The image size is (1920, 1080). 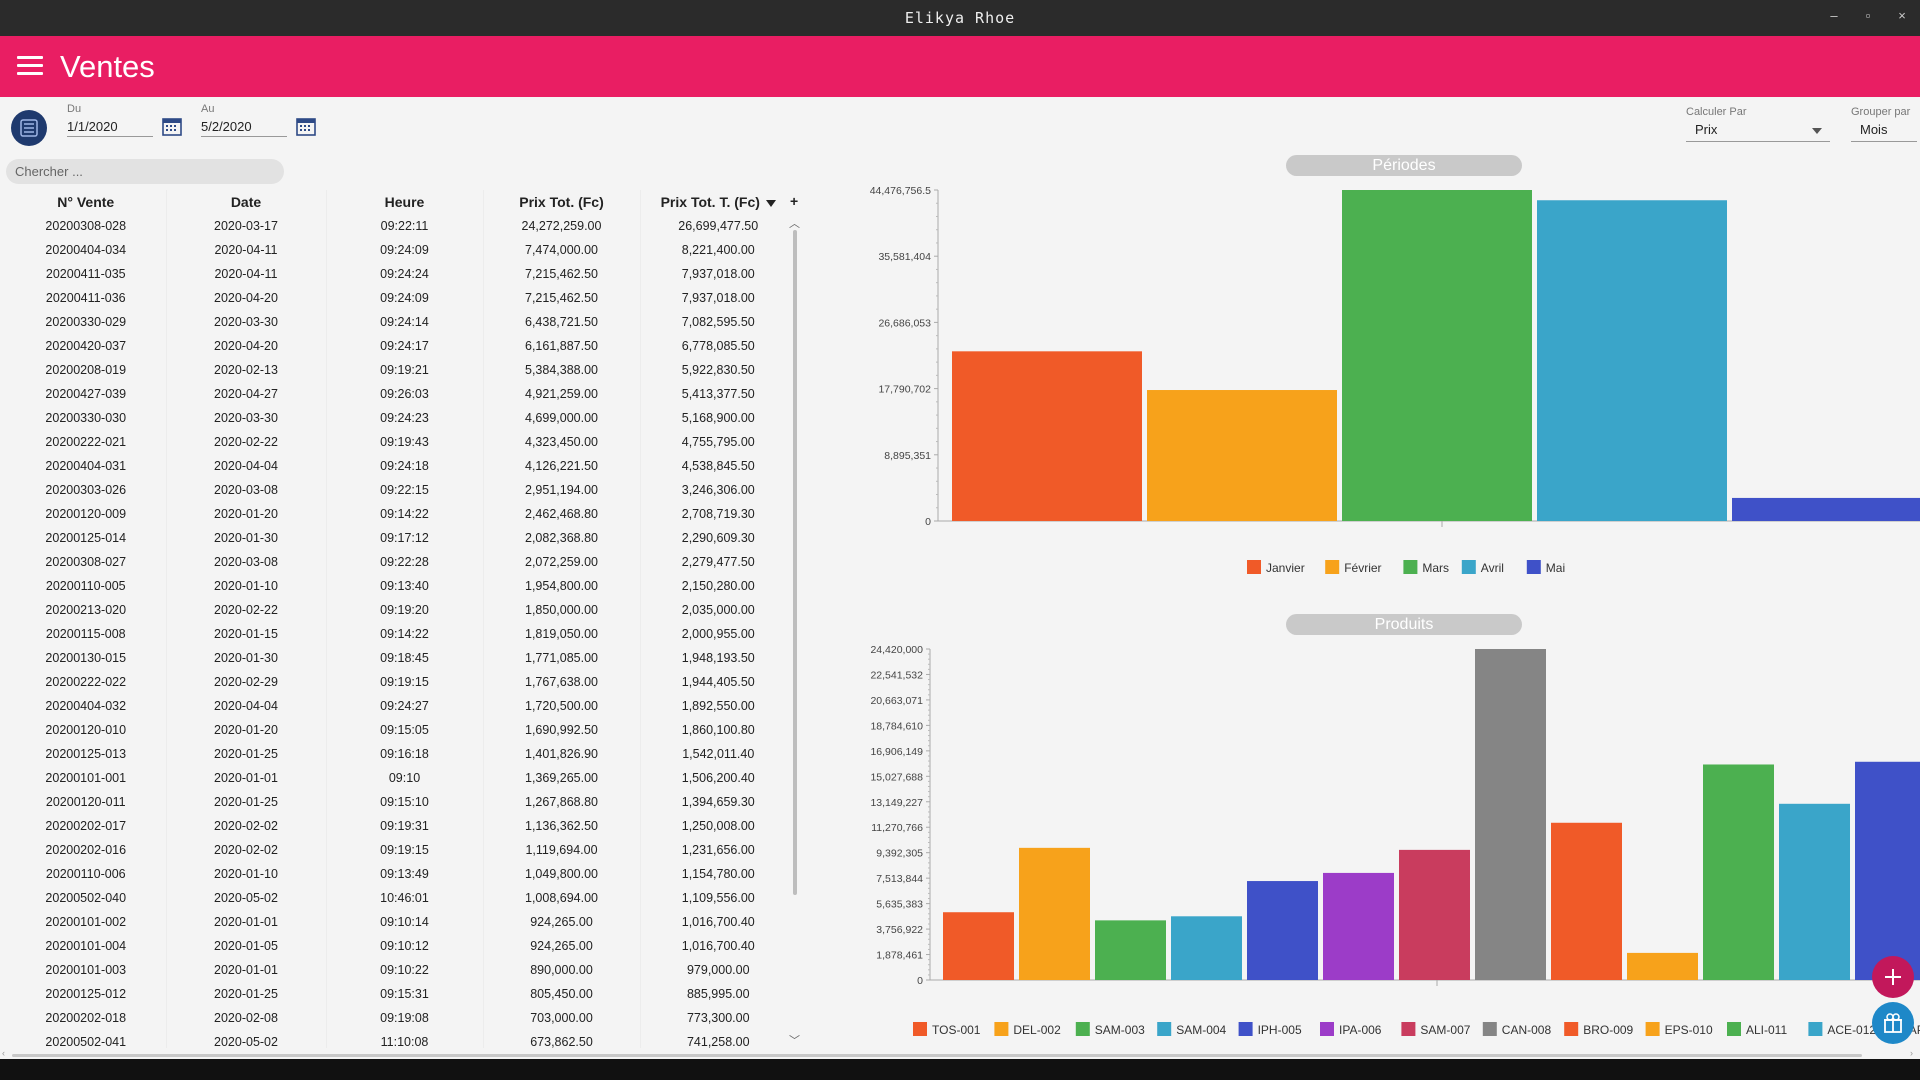 I want to click on sort-desc-icon, so click(x=770, y=203).